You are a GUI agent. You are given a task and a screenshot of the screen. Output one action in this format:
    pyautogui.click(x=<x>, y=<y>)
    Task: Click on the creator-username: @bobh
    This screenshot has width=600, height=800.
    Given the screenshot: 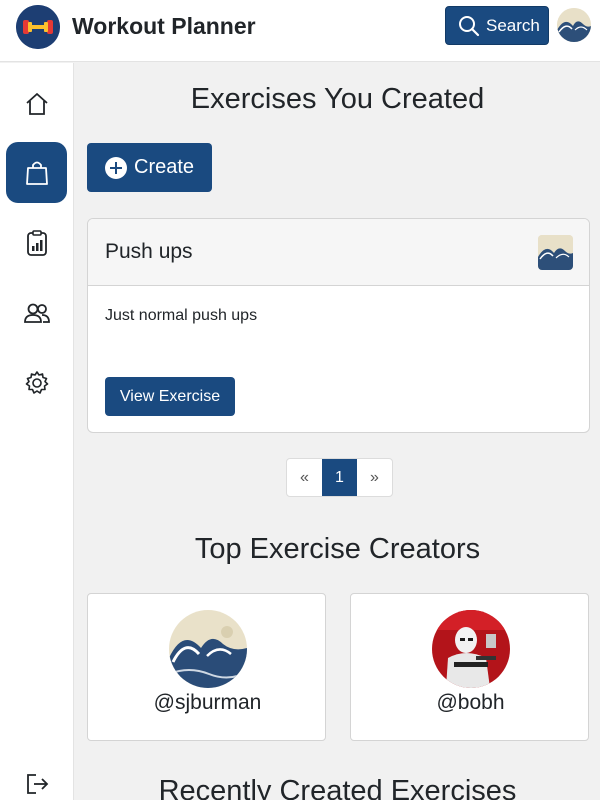 What is the action you would take?
    pyautogui.click(x=470, y=702)
    